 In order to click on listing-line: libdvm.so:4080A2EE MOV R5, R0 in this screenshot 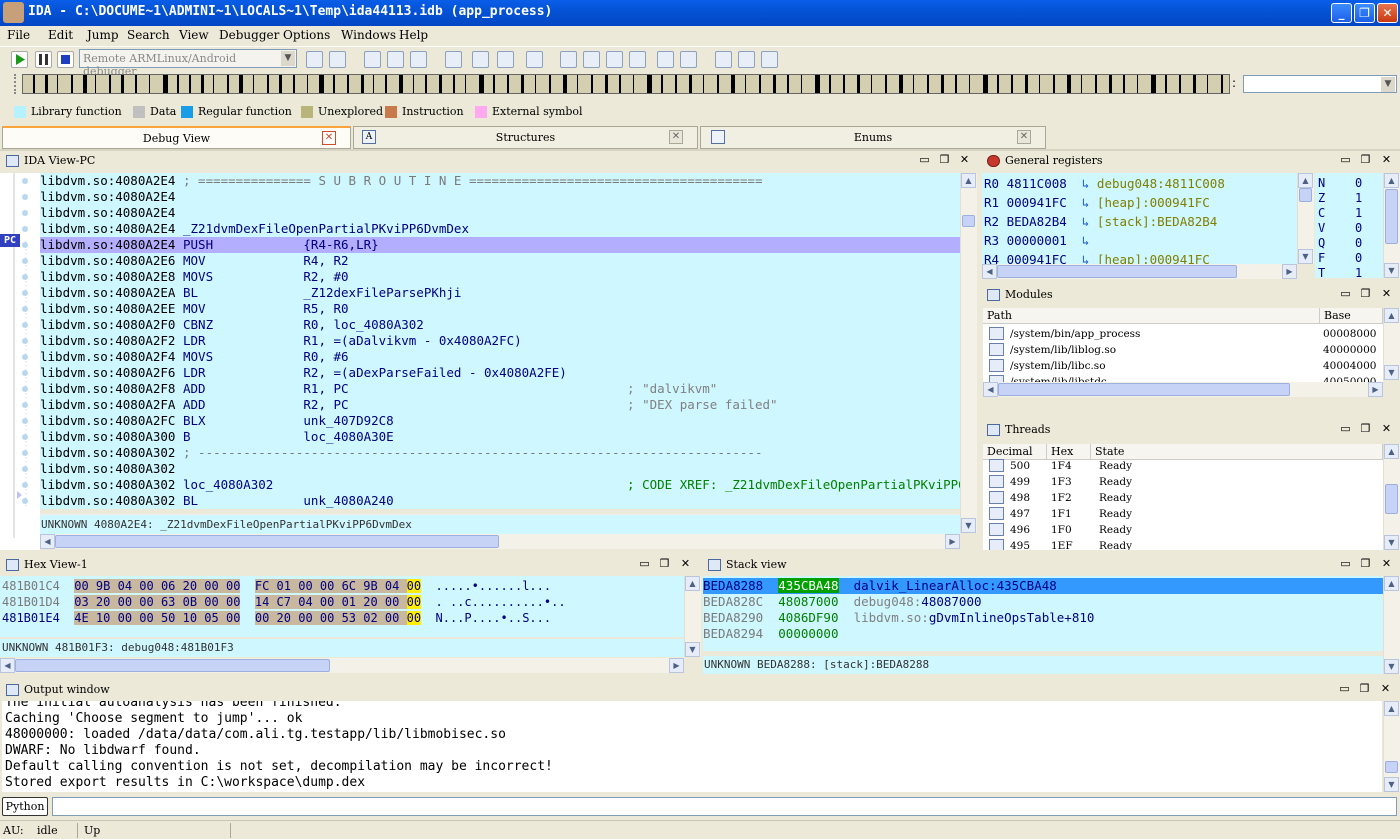, I will do `click(194, 309)`.